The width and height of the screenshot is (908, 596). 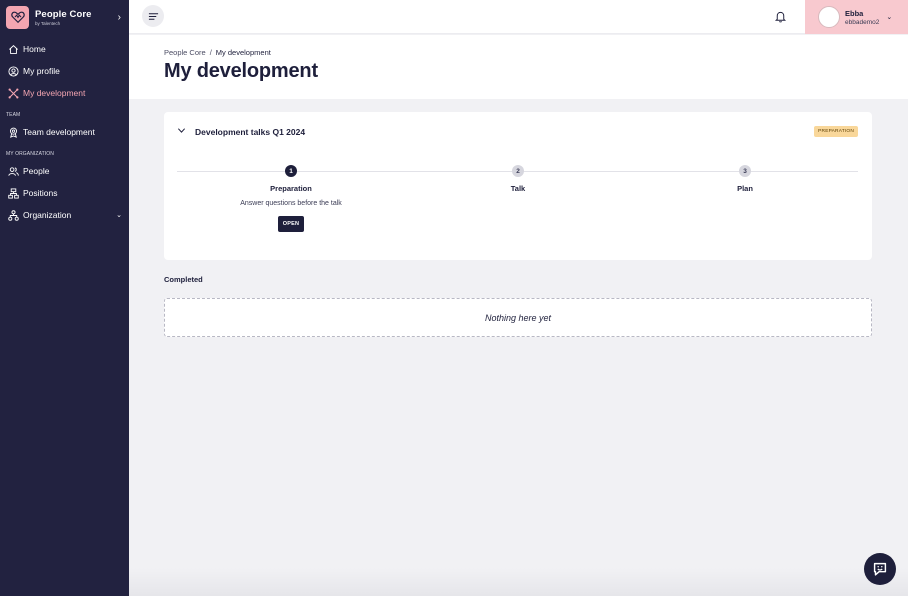 I want to click on avatar, so click(x=829, y=17).